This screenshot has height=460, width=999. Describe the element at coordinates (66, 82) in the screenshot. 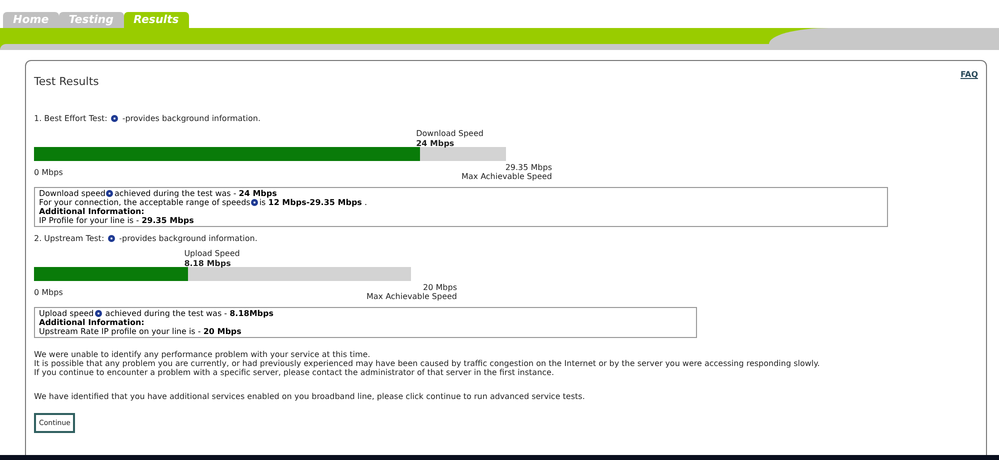

I see `panel-title: Test Results` at that location.